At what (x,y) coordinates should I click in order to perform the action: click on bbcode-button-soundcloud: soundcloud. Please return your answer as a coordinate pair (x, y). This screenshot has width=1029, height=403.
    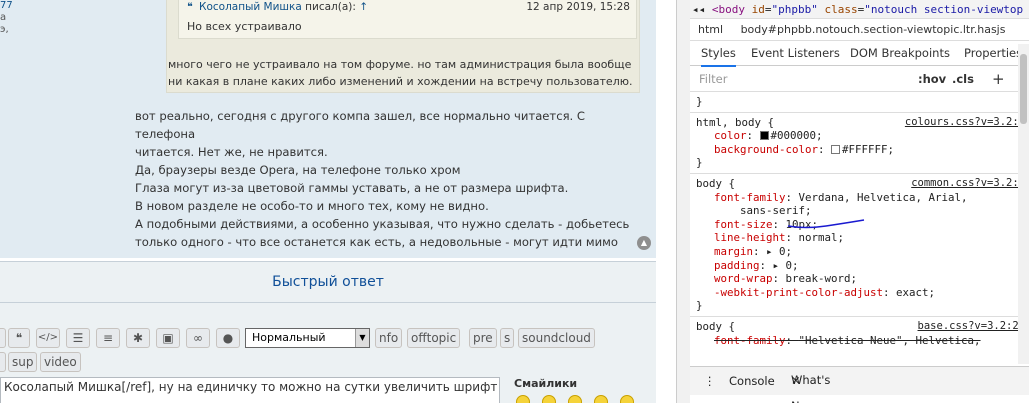
    Looking at the image, I should click on (556, 338).